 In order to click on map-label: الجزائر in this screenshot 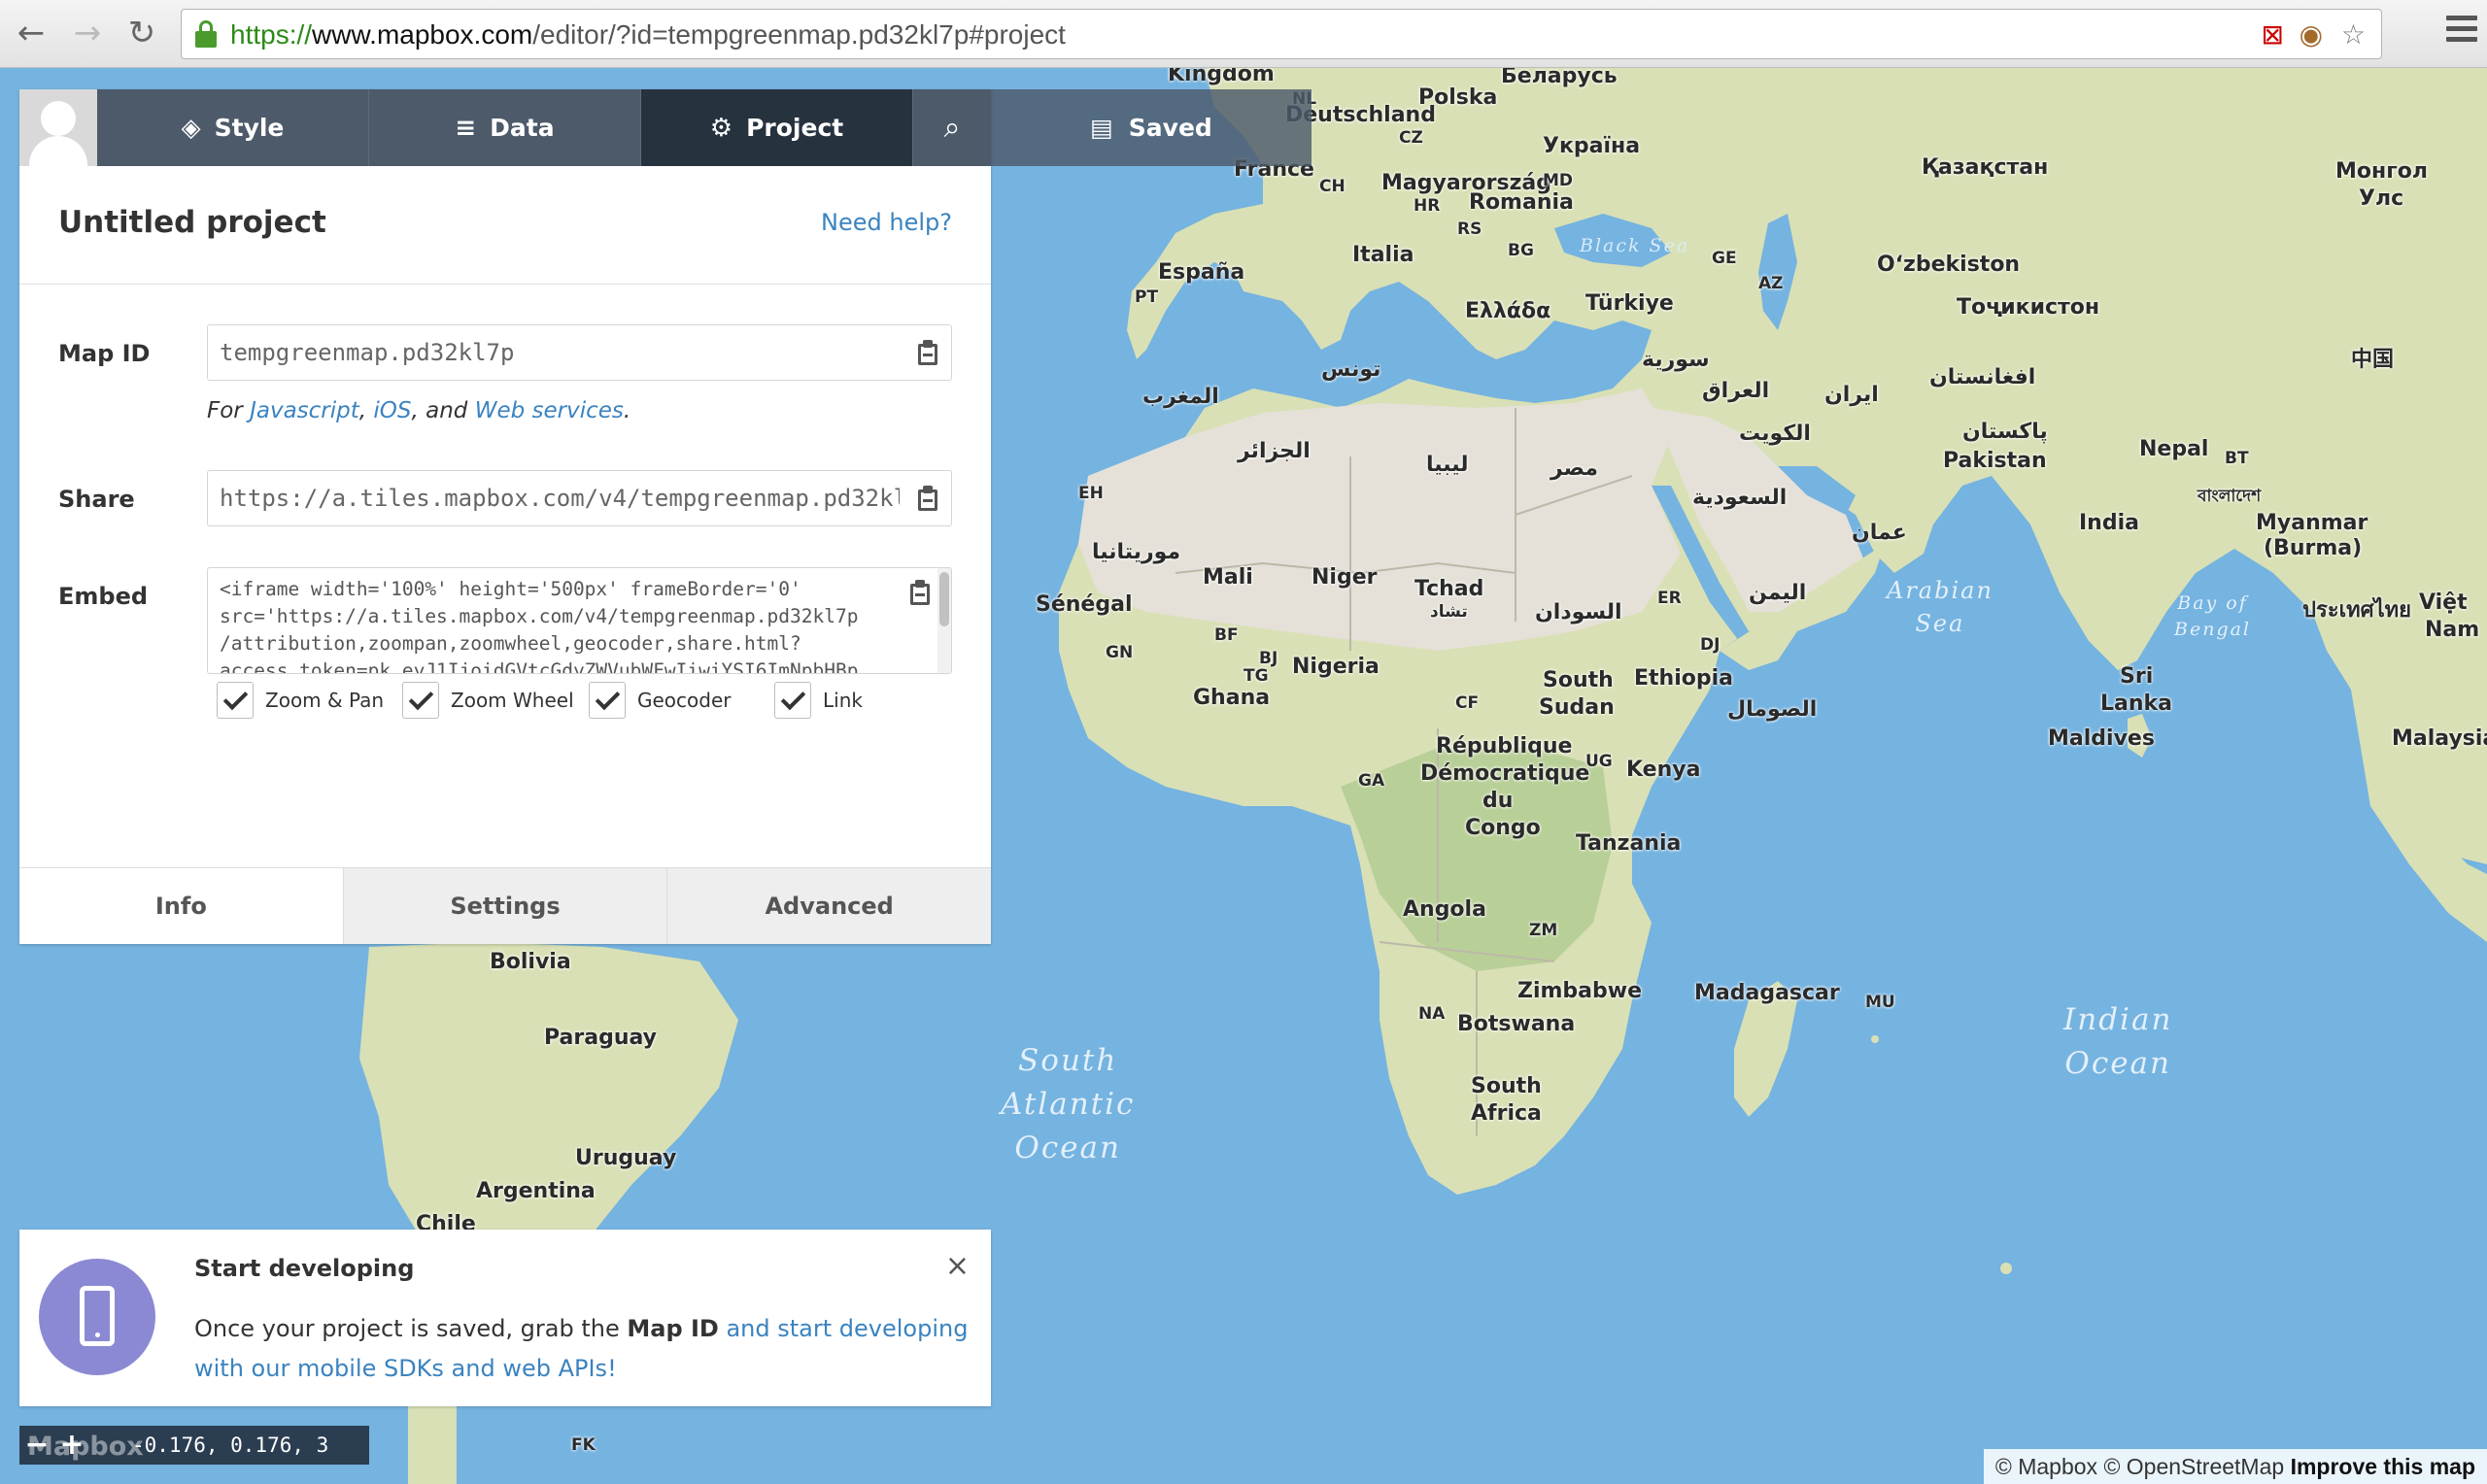, I will do `click(1274, 451)`.